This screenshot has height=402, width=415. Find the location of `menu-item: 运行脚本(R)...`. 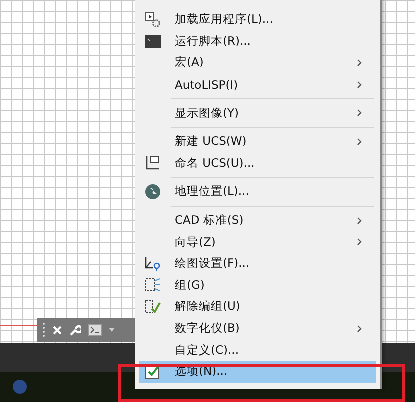

menu-item: 运行脚本(R)... is located at coordinates (257, 41).